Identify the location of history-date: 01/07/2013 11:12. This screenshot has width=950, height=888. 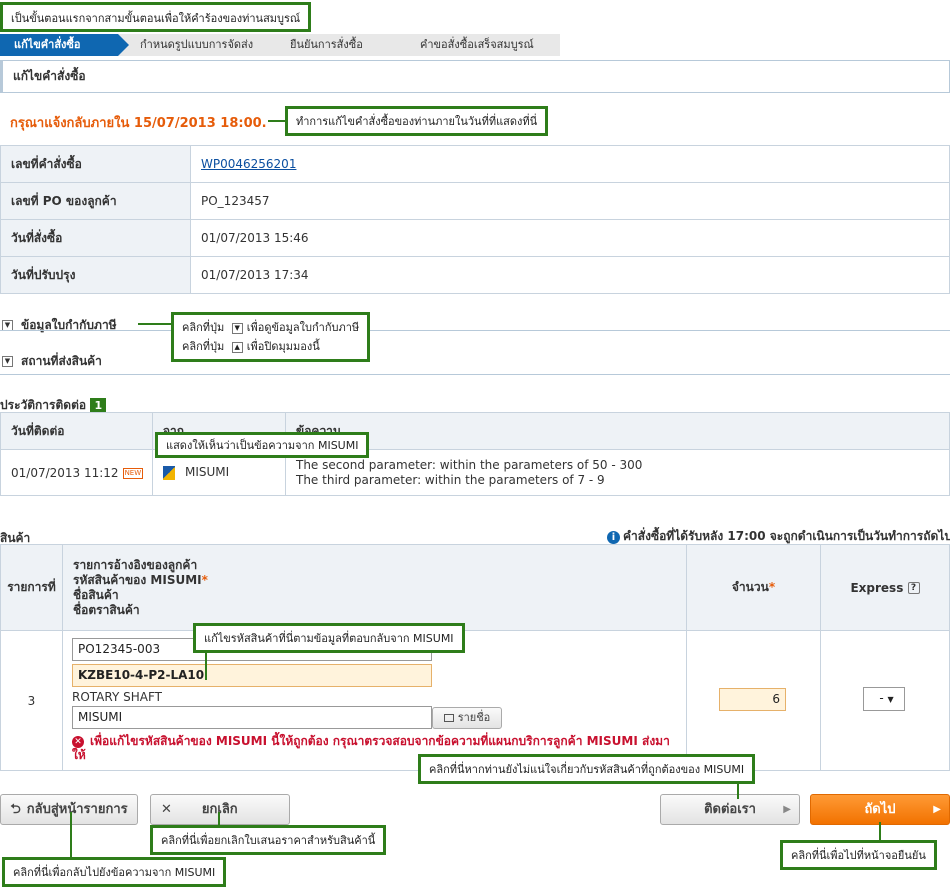
(65, 472).